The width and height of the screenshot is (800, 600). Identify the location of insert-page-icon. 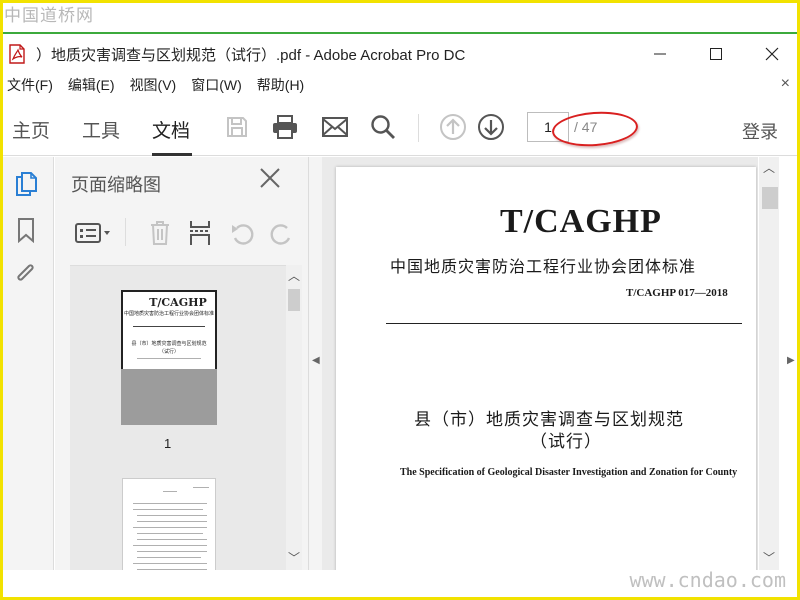
(200, 233).